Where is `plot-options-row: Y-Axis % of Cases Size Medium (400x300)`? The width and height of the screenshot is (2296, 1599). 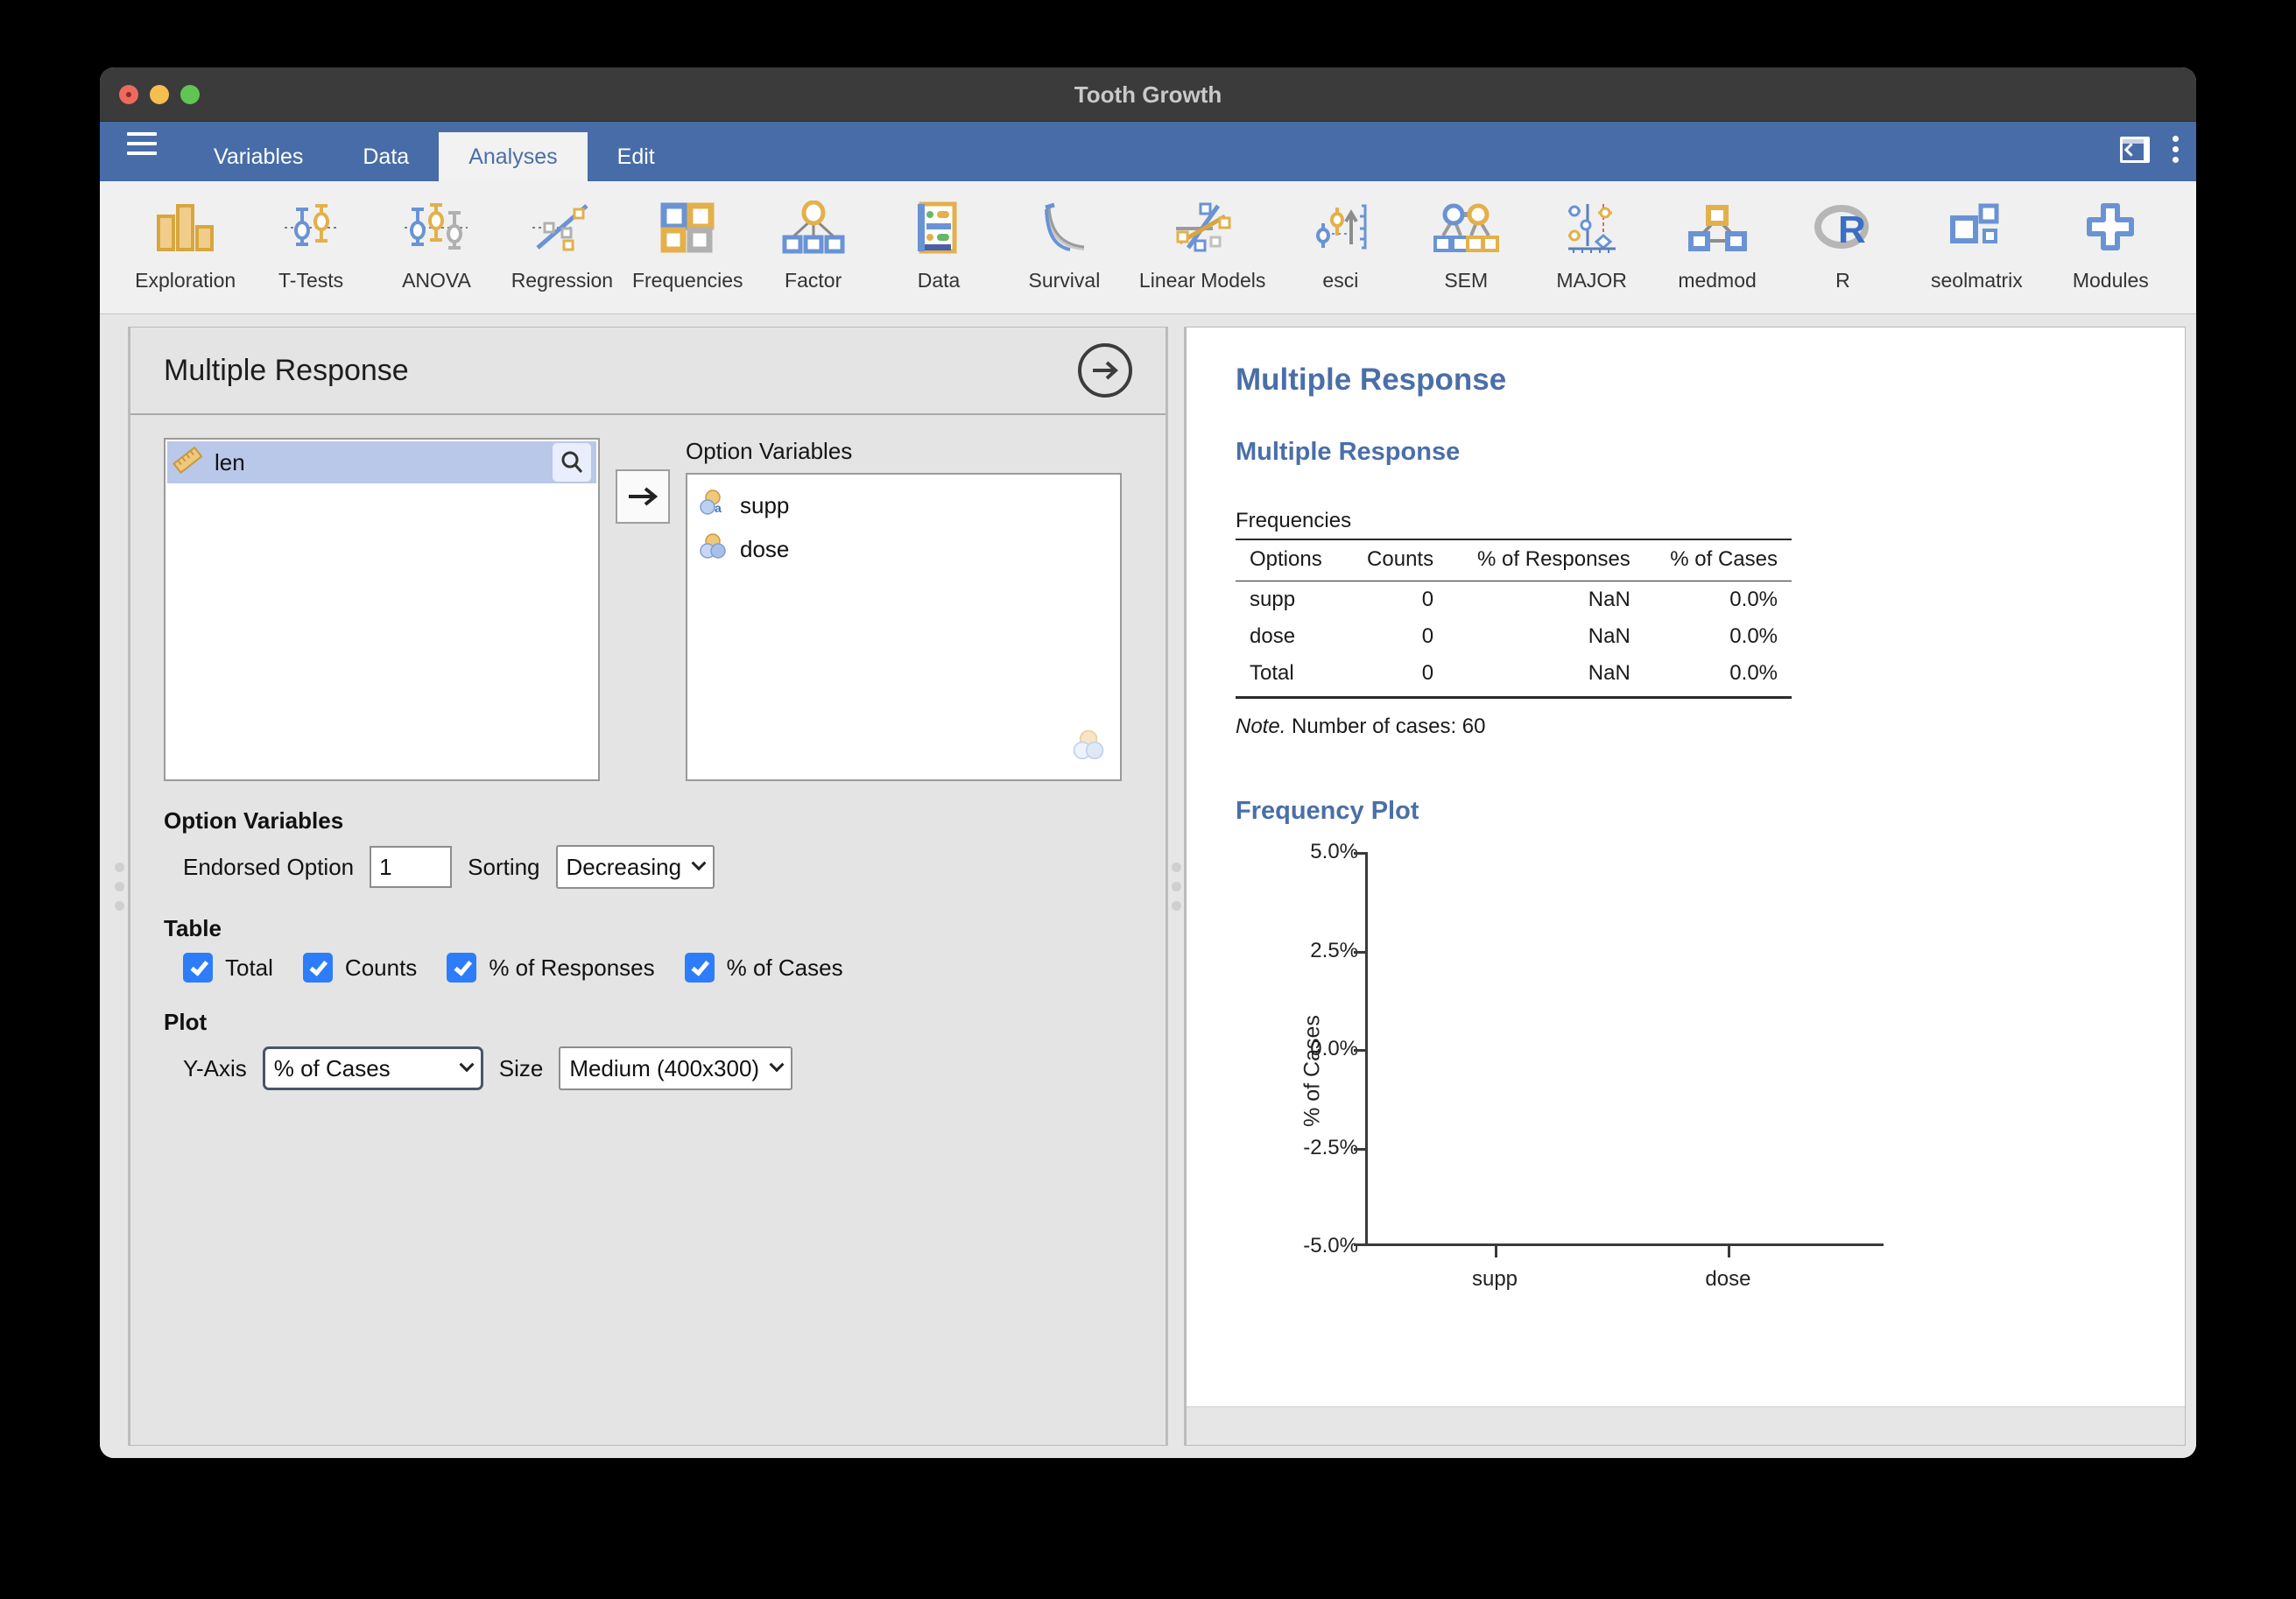 plot-options-row: Y-Axis % of Cases Size Medium (400x300) is located at coordinates (648, 1068).